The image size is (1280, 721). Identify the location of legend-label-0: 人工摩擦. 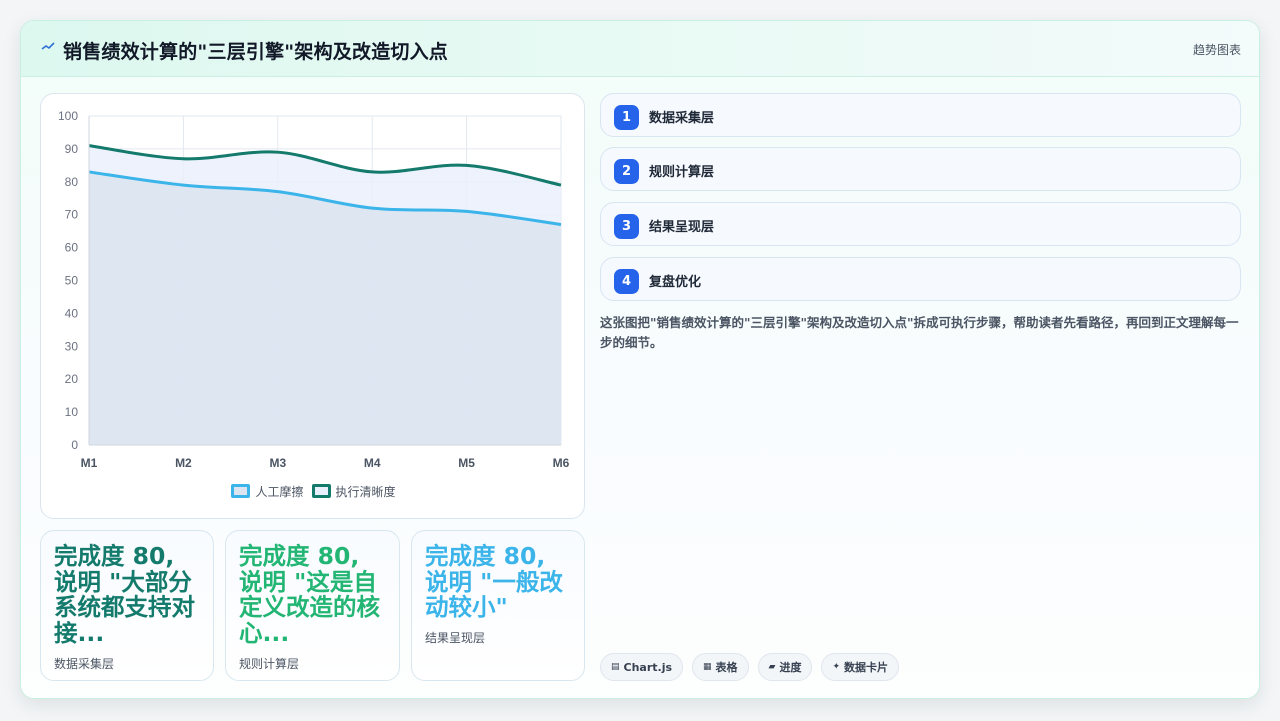
(279, 491).